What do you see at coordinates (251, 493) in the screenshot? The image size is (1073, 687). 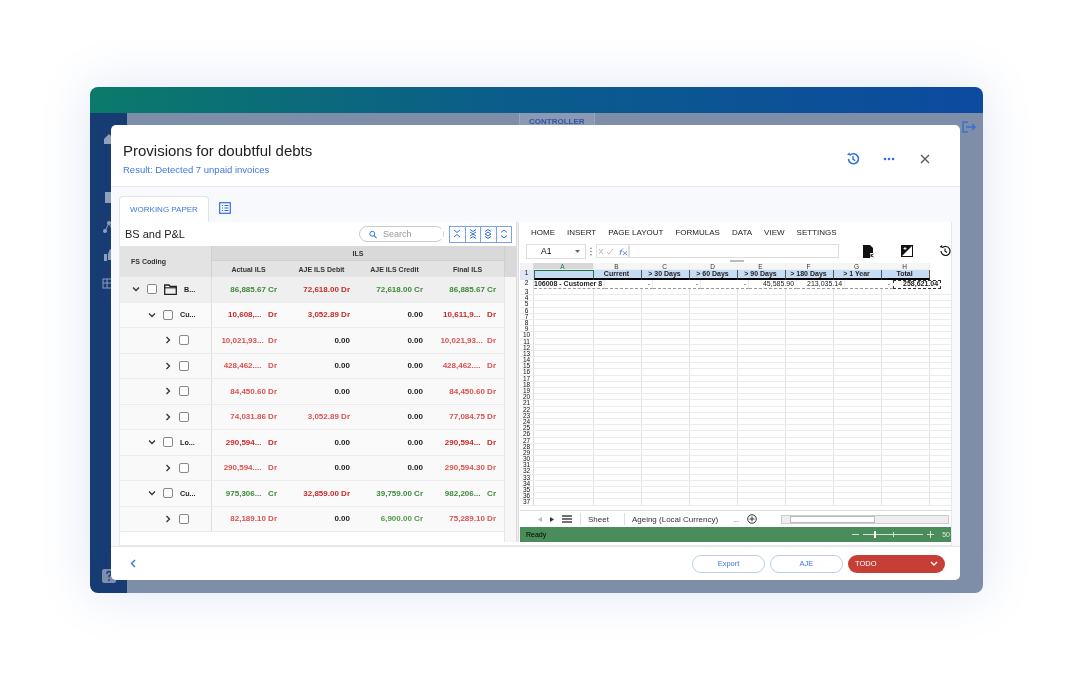 I see `table-cell-text: 975,306... Cr` at bounding box center [251, 493].